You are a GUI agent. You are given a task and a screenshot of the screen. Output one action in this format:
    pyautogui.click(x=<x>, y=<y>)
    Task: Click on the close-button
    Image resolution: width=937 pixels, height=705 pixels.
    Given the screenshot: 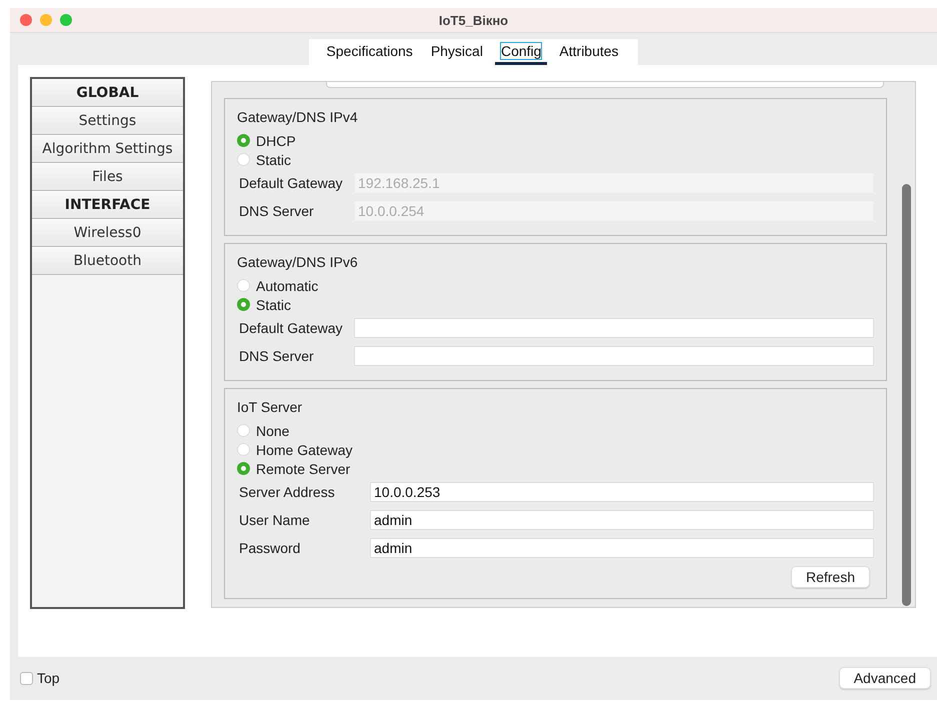 What is the action you would take?
    pyautogui.click(x=26, y=20)
    